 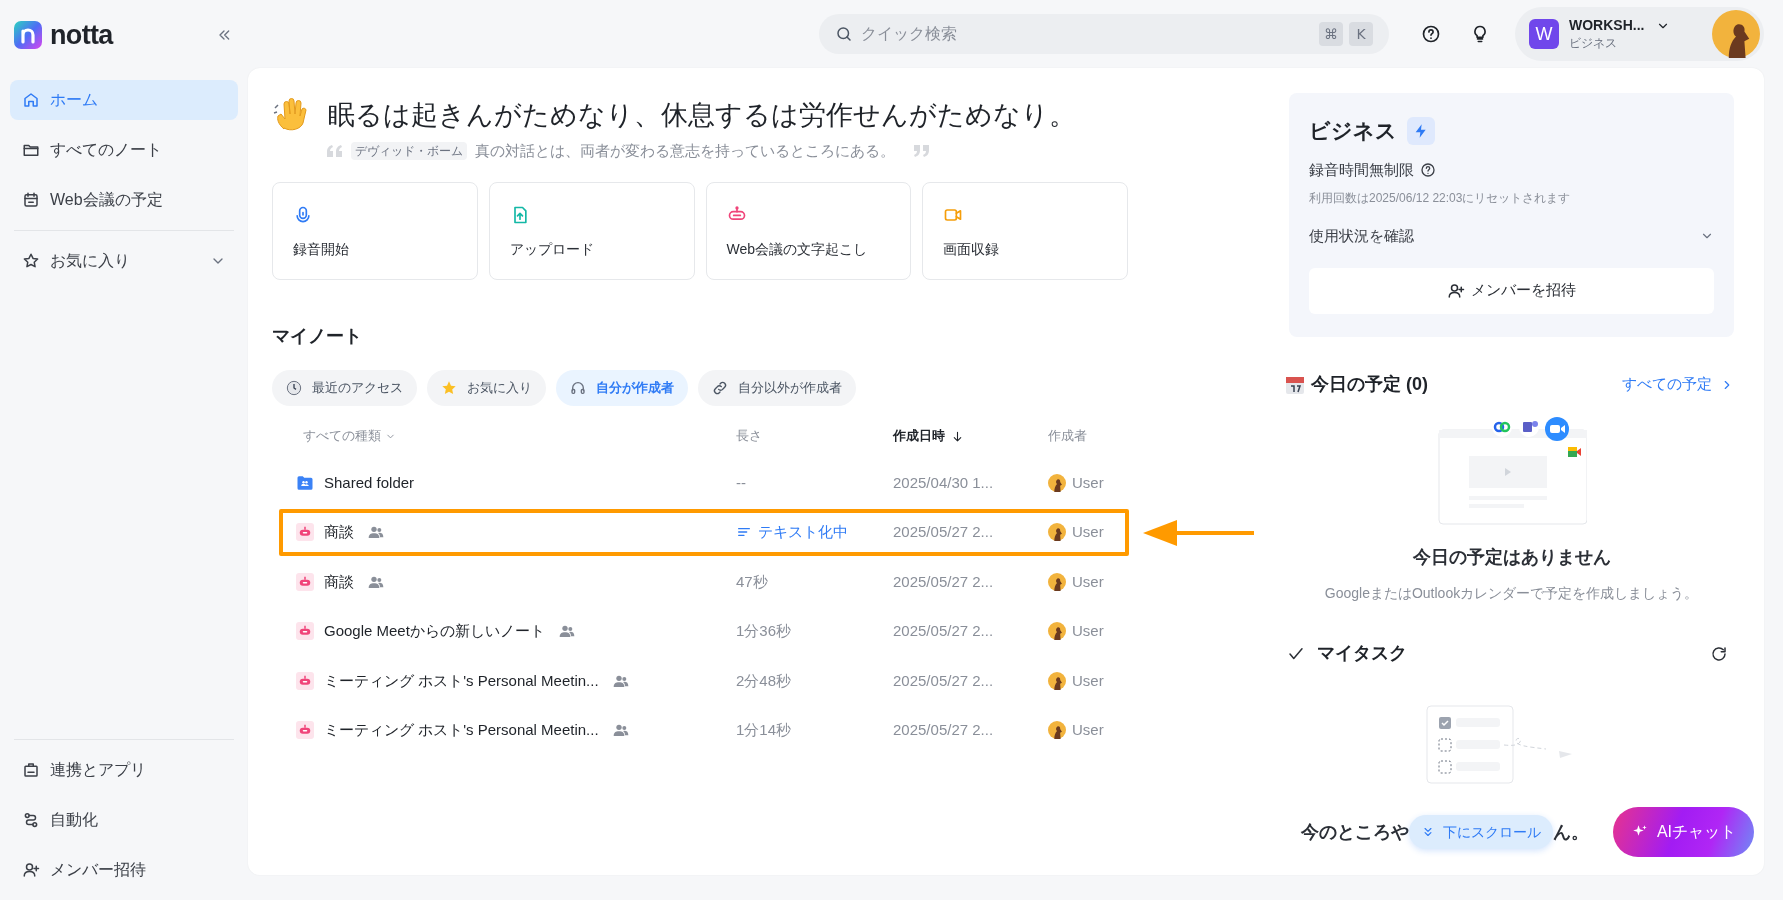 I want to click on link-icon, so click(x=720, y=388).